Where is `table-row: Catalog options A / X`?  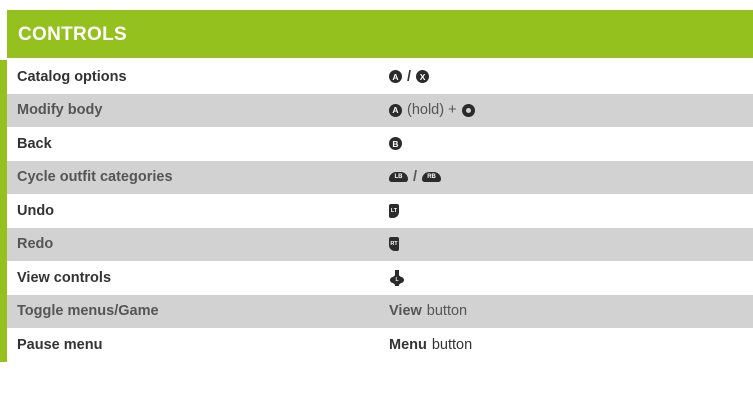 table-row: Catalog options A / X is located at coordinates (376, 77).